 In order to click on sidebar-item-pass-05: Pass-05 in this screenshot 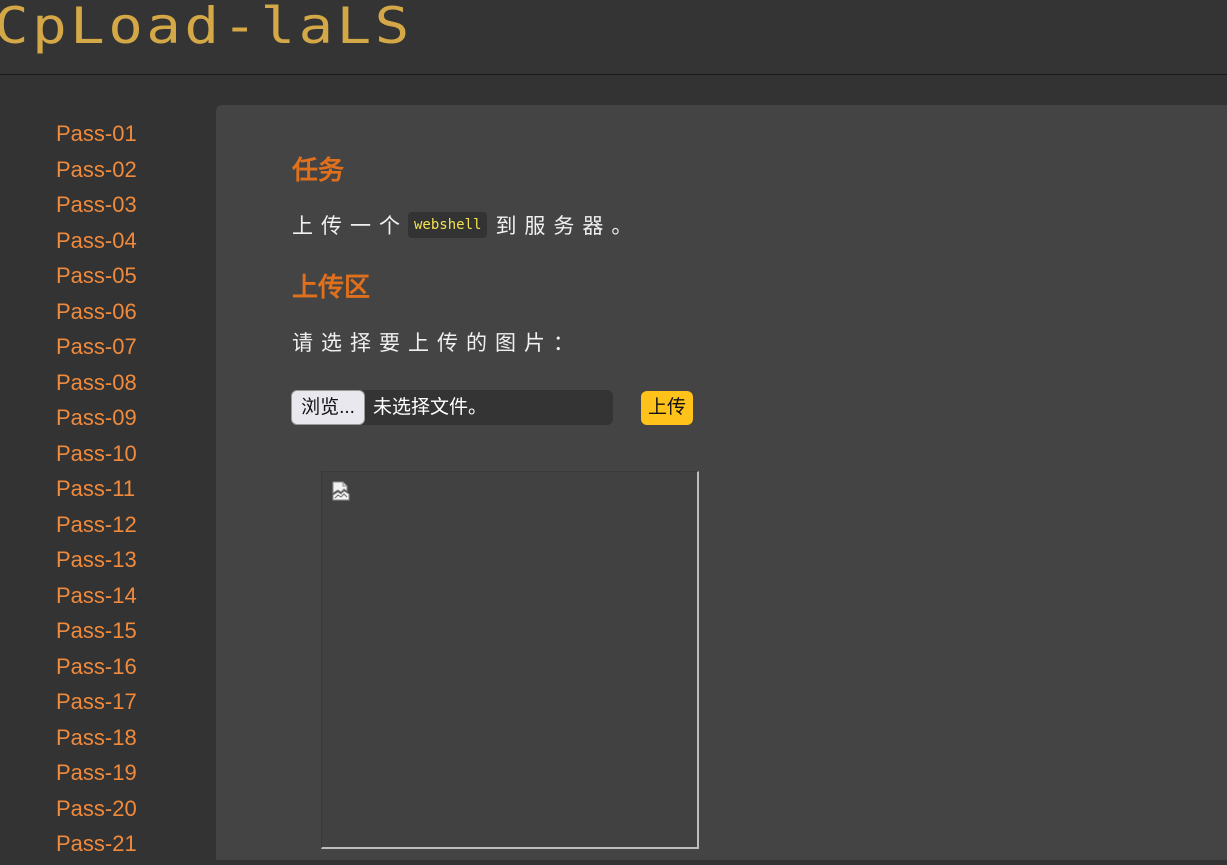, I will do `click(96, 279)`.